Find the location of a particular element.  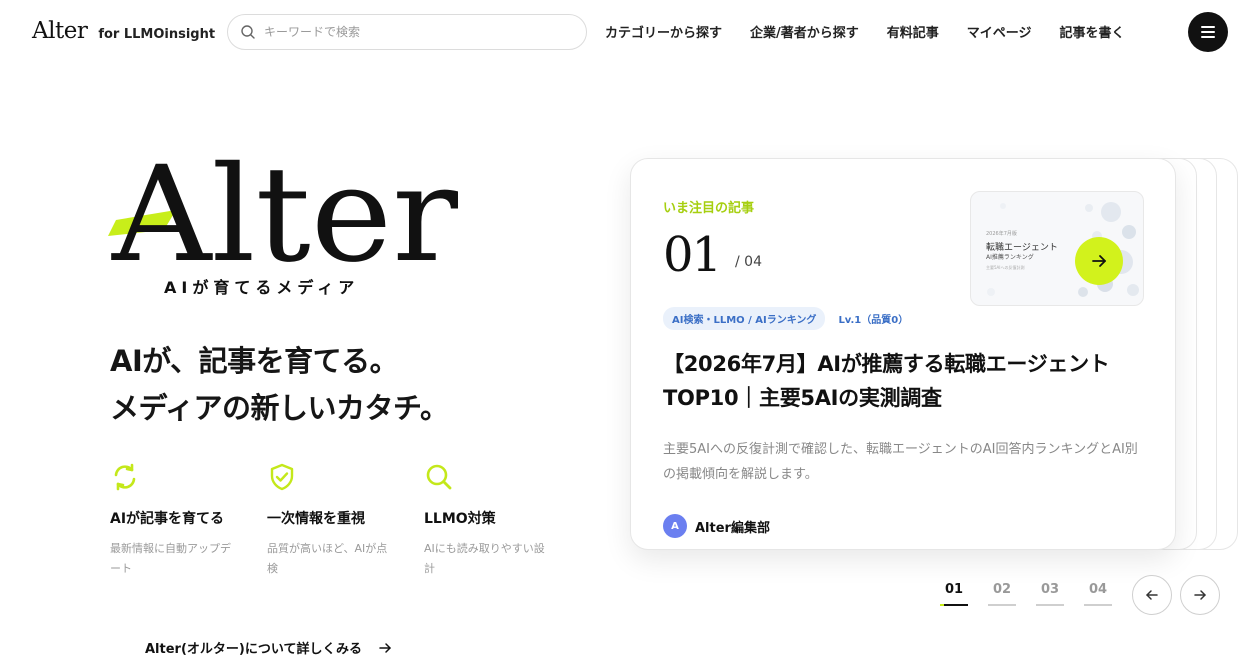

arrow-left-icon is located at coordinates (1152, 595).